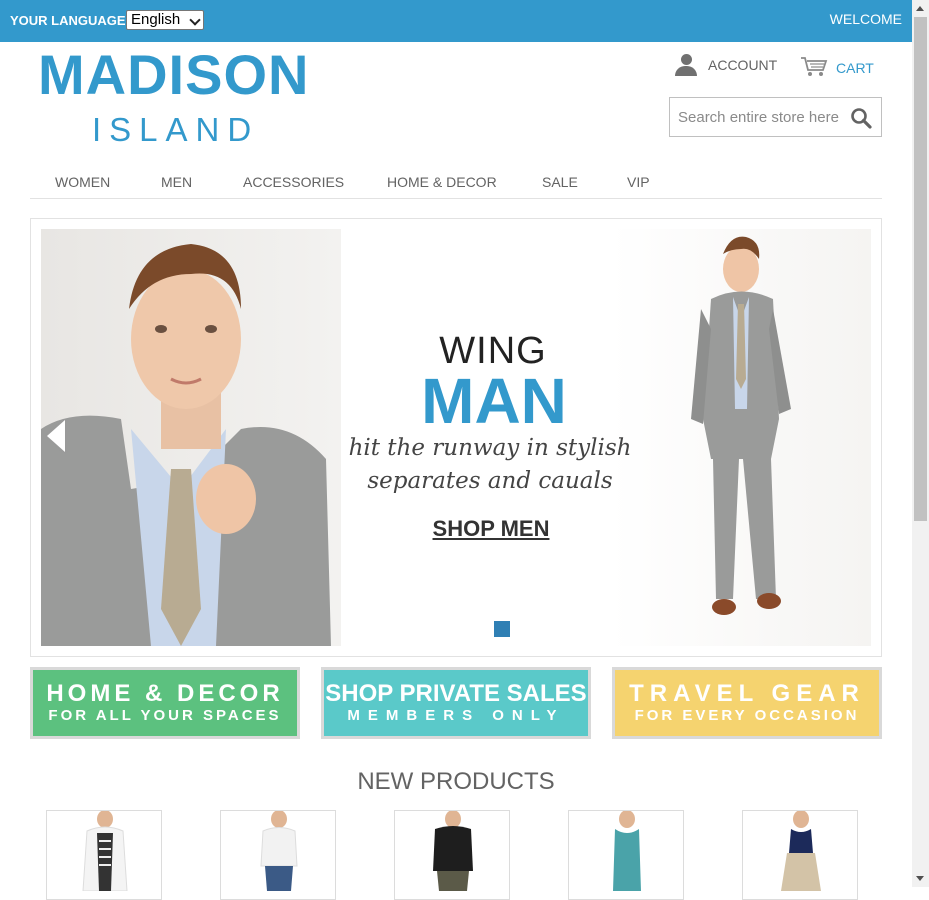 This screenshot has width=929, height=900. What do you see at coordinates (747, 715) in the screenshot?
I see `promo-subtitle: FOR EVERY OCCASION` at bounding box center [747, 715].